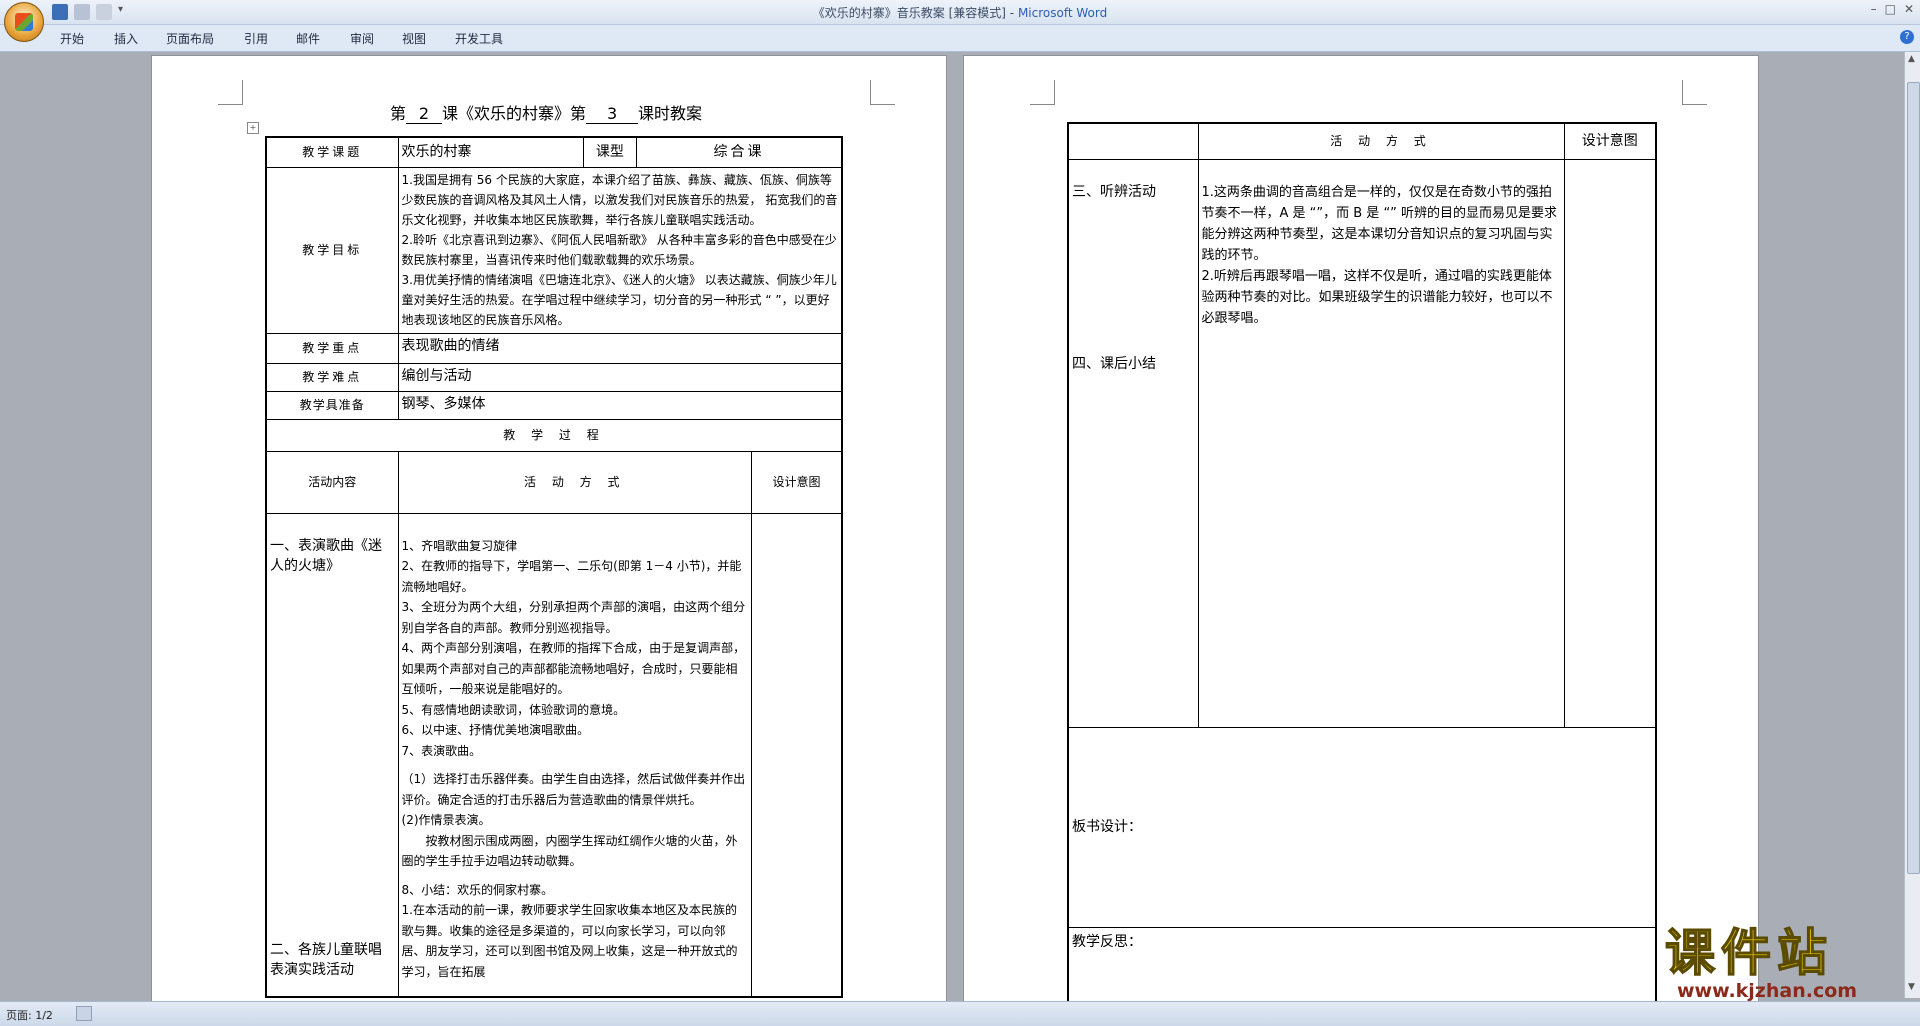  Describe the element at coordinates (253, 128) in the screenshot. I see `table-move-handle-icon: +` at that location.